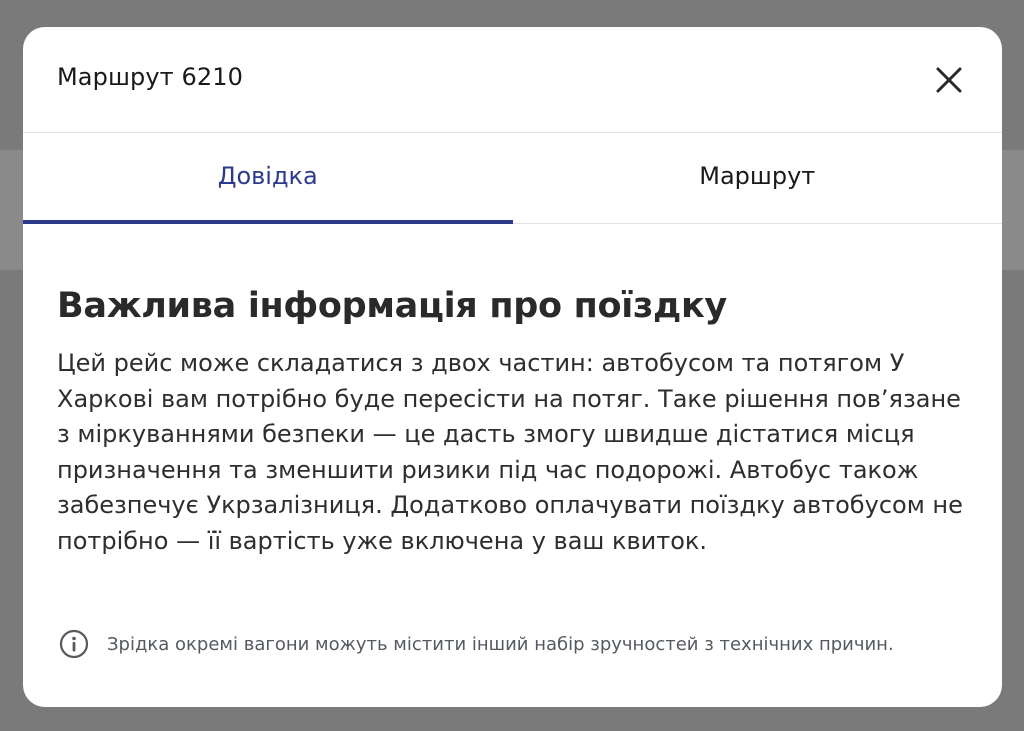 This screenshot has width=1024, height=731. What do you see at coordinates (512, 80) in the screenshot?
I see `modal-header: Маршрут 6210` at bounding box center [512, 80].